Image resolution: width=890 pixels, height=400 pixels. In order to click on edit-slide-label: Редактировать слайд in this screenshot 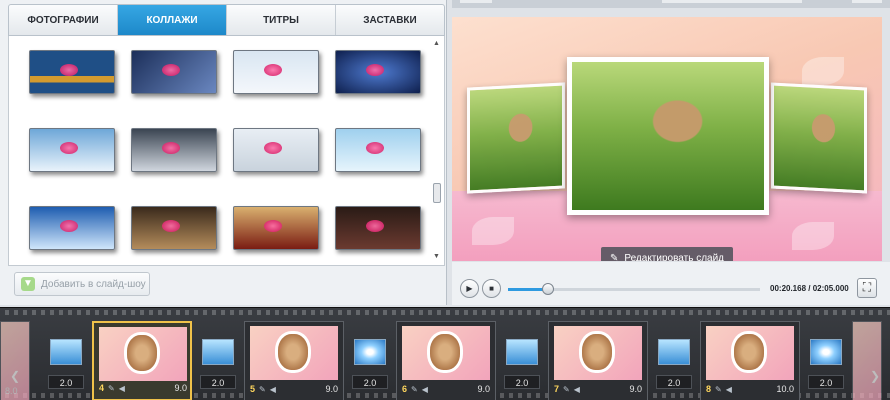, I will do `click(674, 257)`.